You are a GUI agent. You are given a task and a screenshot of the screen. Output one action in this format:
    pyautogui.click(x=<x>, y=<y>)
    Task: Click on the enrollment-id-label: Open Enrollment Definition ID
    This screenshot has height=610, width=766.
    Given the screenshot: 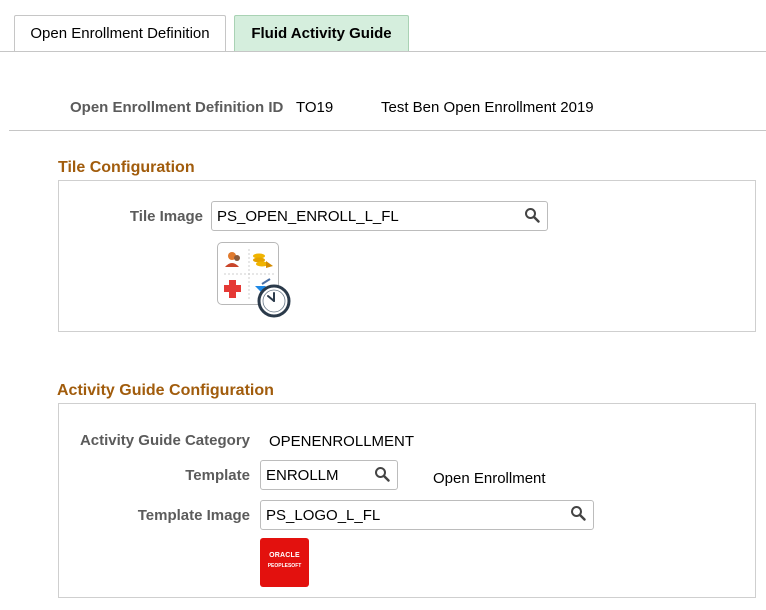 What is the action you would take?
    pyautogui.click(x=177, y=107)
    